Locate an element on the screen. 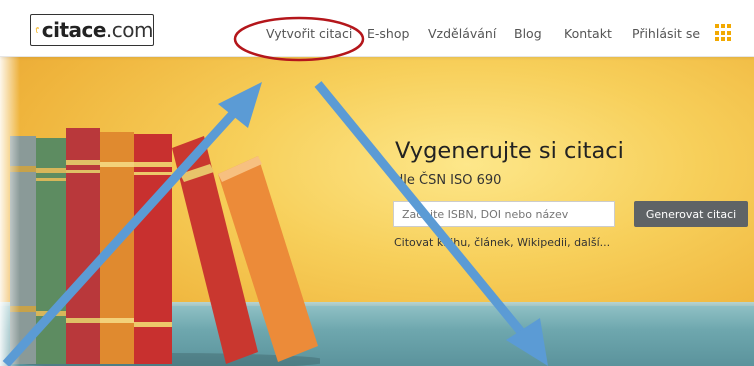 The image size is (754, 366). nav-vzdelavani: Vzdělávání is located at coordinates (462, 33).